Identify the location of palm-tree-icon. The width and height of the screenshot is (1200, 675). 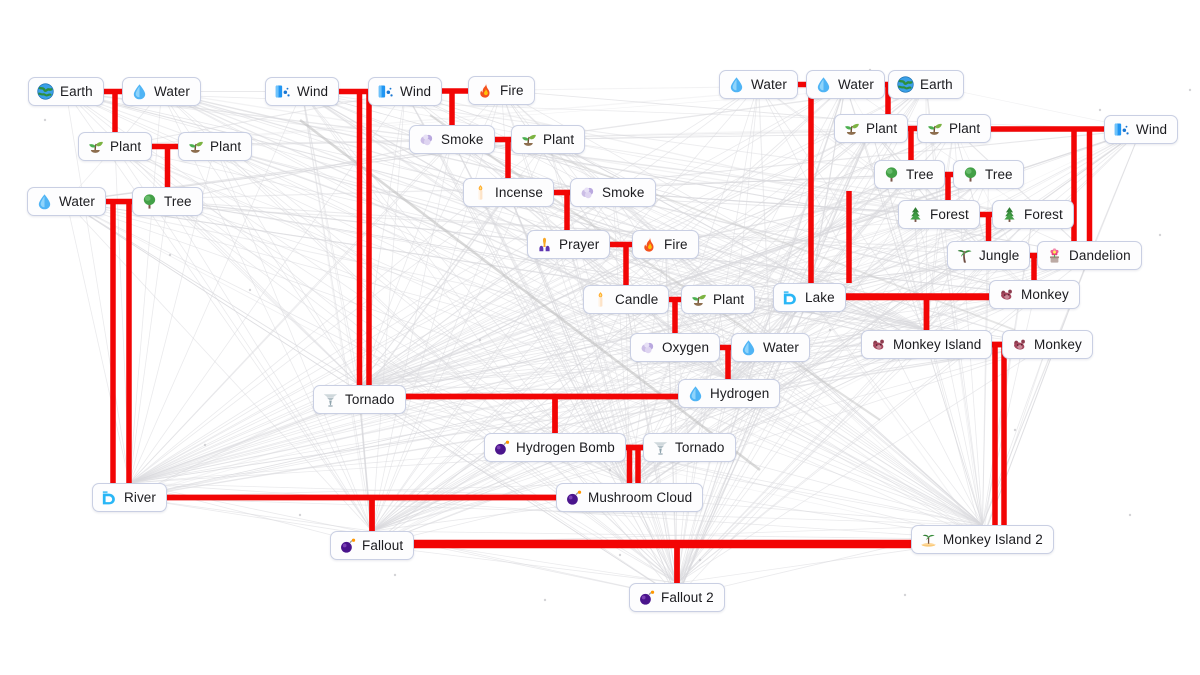
(964, 255).